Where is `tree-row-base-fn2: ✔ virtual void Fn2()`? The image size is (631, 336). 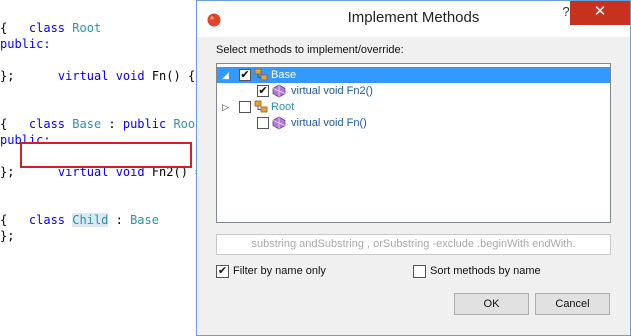 tree-row-base-fn2: ✔ virtual void Fn2() is located at coordinates (413, 91).